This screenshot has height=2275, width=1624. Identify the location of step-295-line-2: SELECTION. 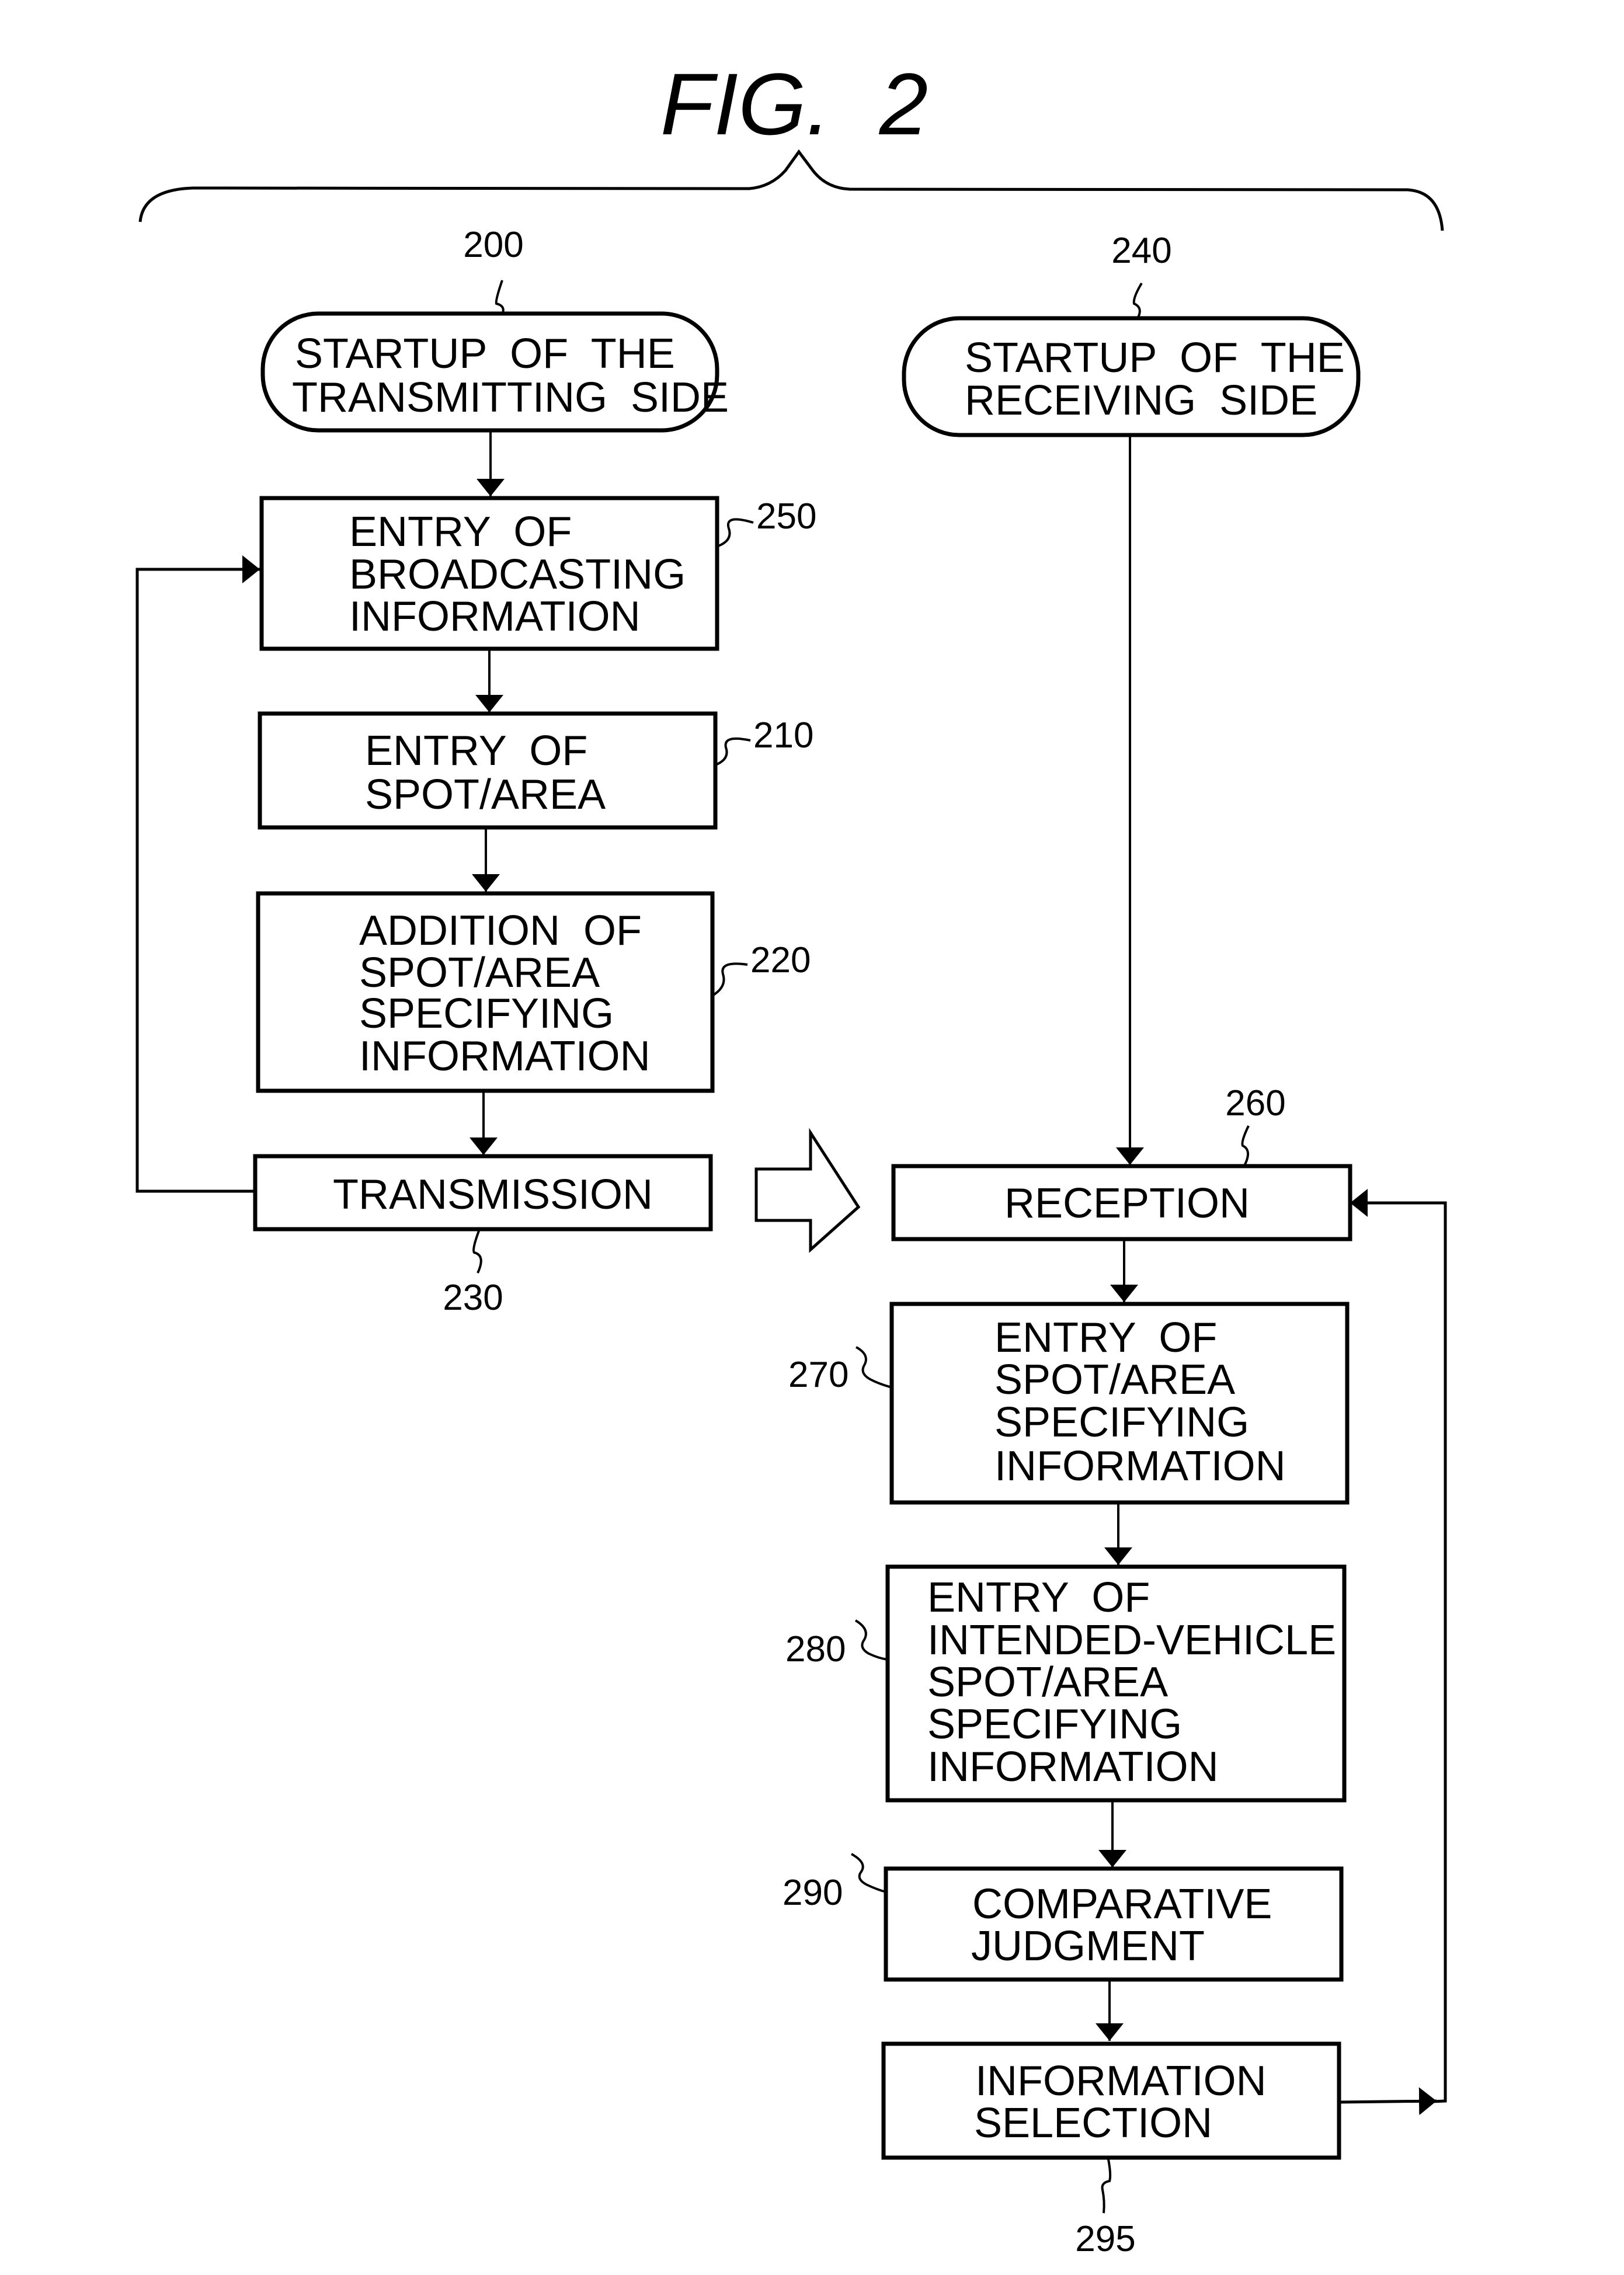
(1093, 2123).